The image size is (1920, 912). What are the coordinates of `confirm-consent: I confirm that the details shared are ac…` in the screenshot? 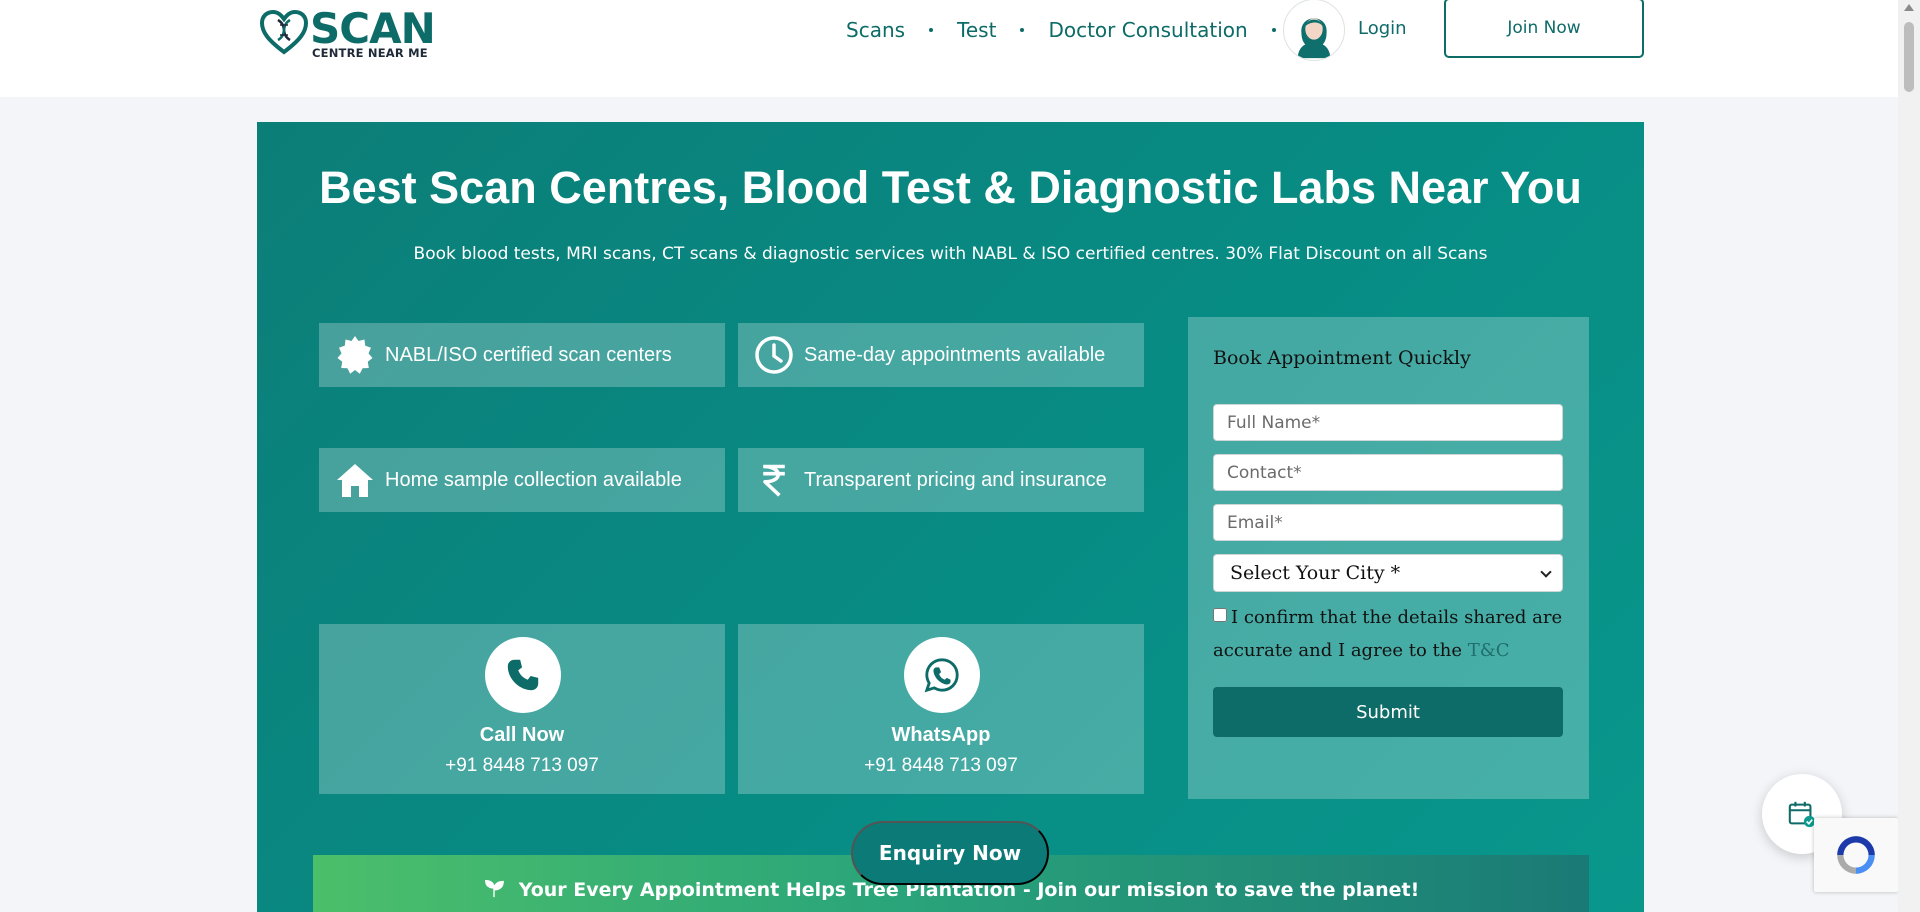 It's located at (1388, 634).